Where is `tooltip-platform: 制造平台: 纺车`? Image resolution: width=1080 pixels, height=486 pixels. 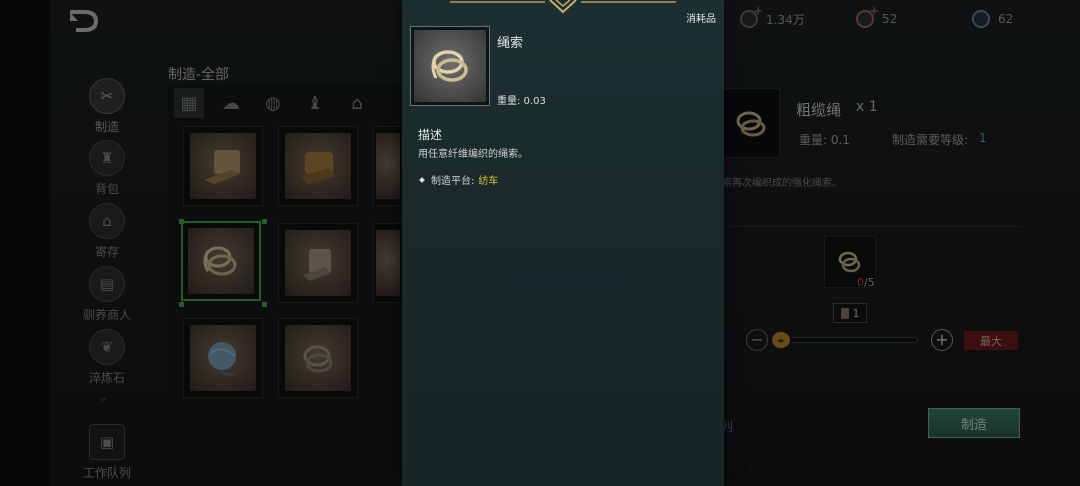 tooltip-platform: 制造平台: 纺车 is located at coordinates (459, 179).